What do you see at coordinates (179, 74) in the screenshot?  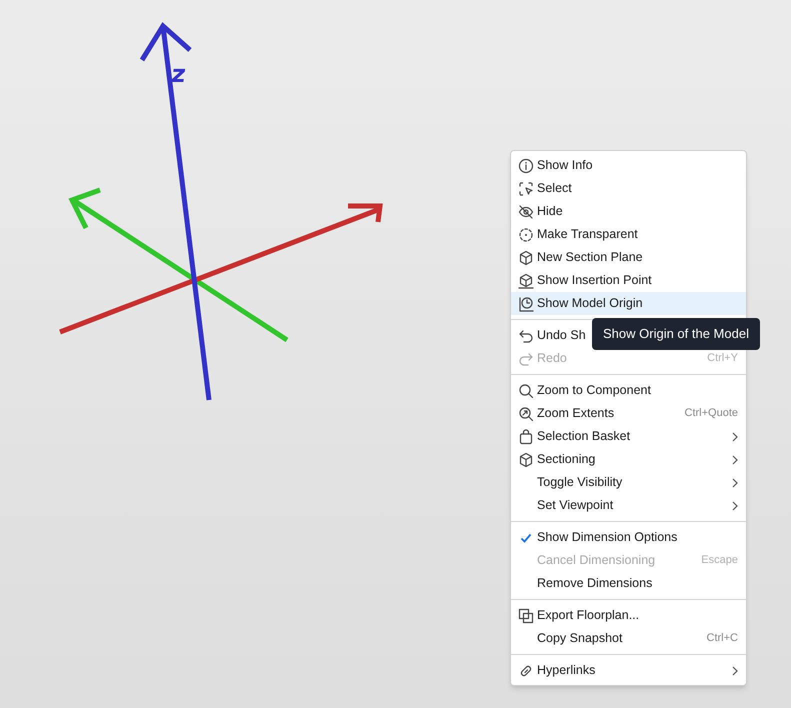 I see `axis-label: z` at bounding box center [179, 74].